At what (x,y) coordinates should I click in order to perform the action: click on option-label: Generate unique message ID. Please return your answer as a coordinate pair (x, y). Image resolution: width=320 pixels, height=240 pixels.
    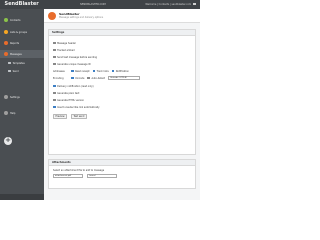
    Looking at the image, I should click on (74, 64).